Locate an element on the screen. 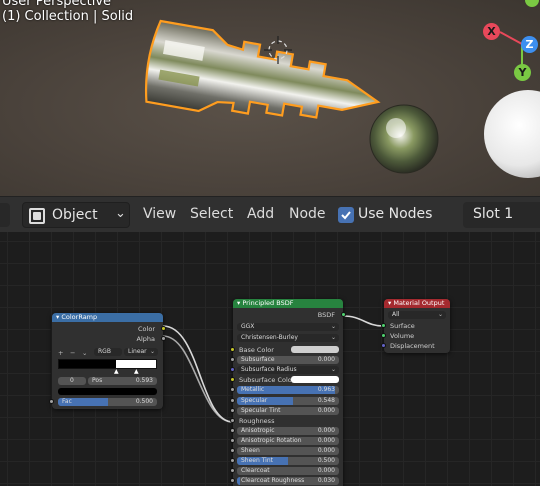 Image resolution: width=540 pixels, height=486 pixels. bsdf-value-field: Anisotropic Rotation 0.000 is located at coordinates (288, 440).